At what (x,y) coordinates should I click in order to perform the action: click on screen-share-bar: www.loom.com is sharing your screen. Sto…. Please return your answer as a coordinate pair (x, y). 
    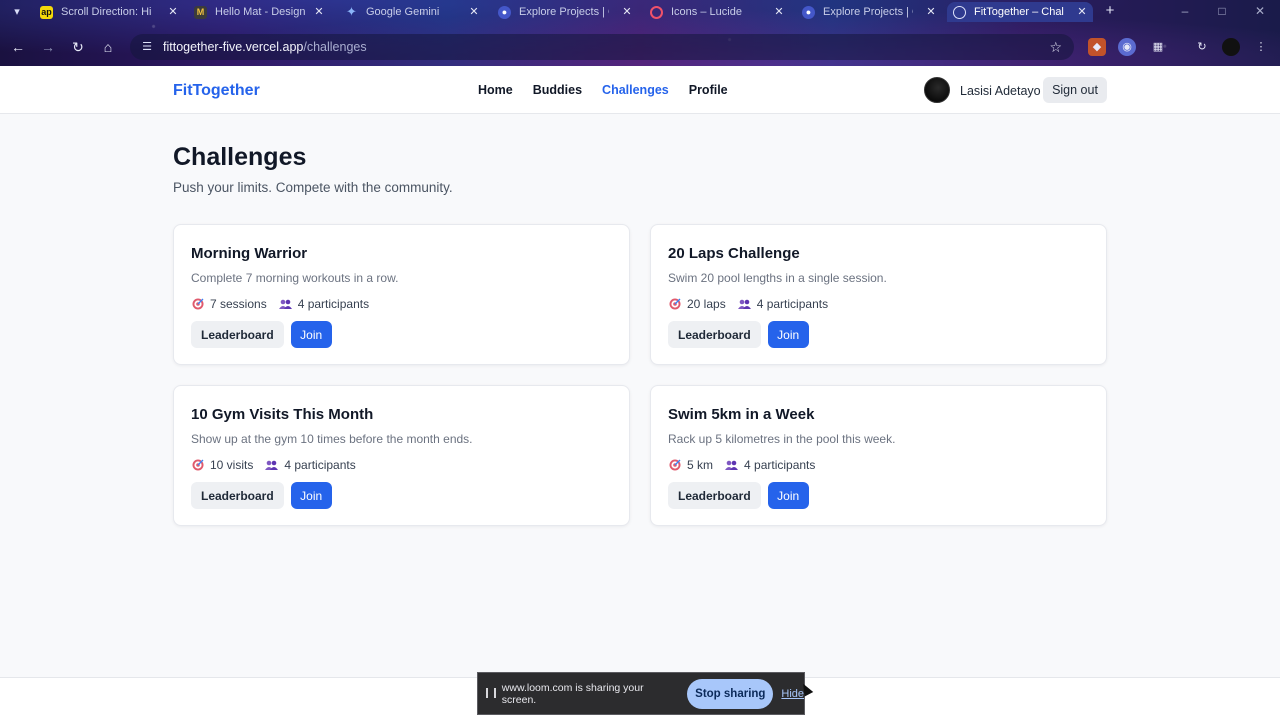
    Looking at the image, I should click on (641, 693).